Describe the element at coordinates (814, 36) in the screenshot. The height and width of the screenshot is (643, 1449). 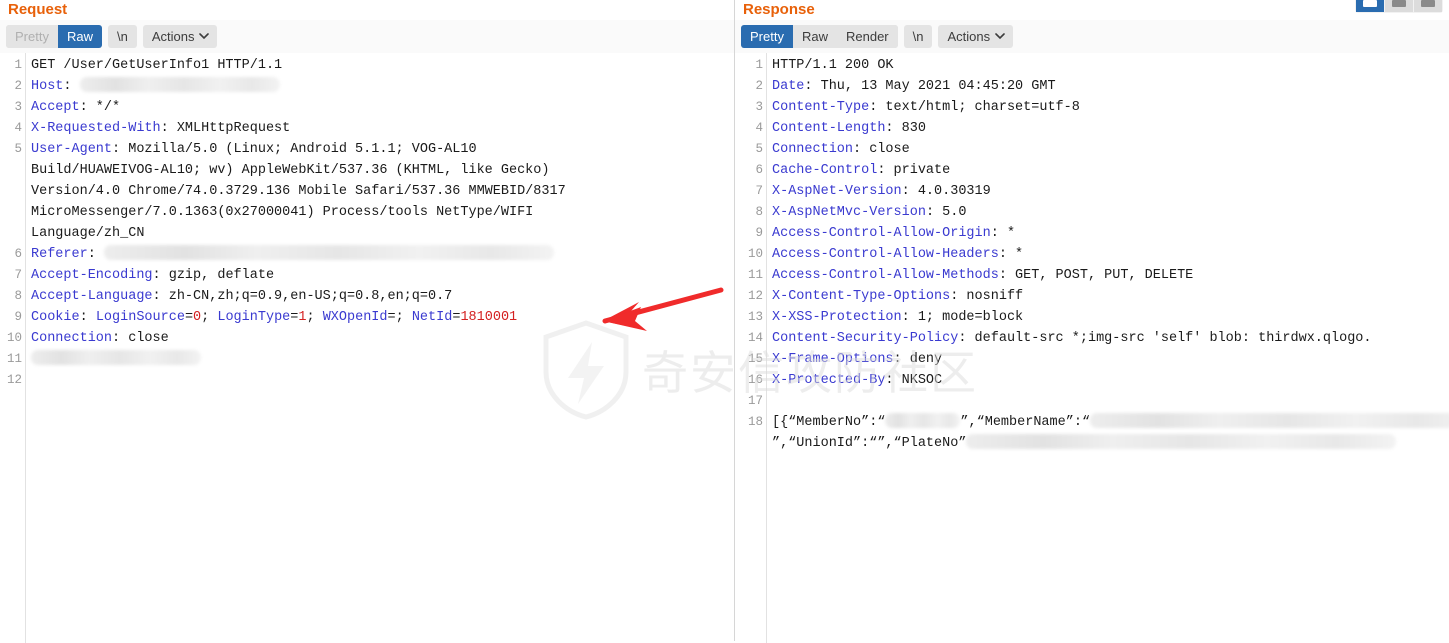
I see `tab-response-raw: Raw` at that location.